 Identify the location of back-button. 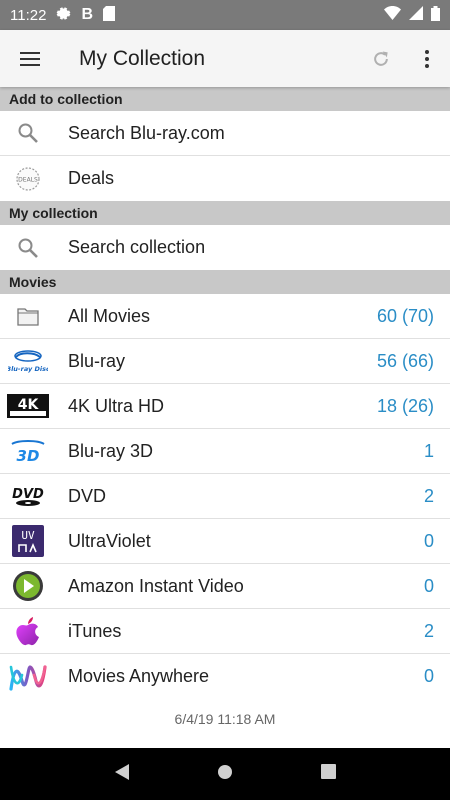
(122, 774).